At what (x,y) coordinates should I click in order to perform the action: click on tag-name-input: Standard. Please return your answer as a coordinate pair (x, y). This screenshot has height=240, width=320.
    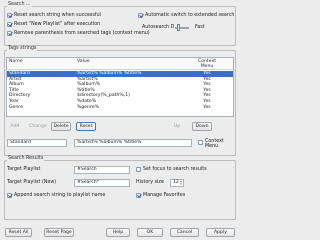
    Looking at the image, I should click on (37, 143).